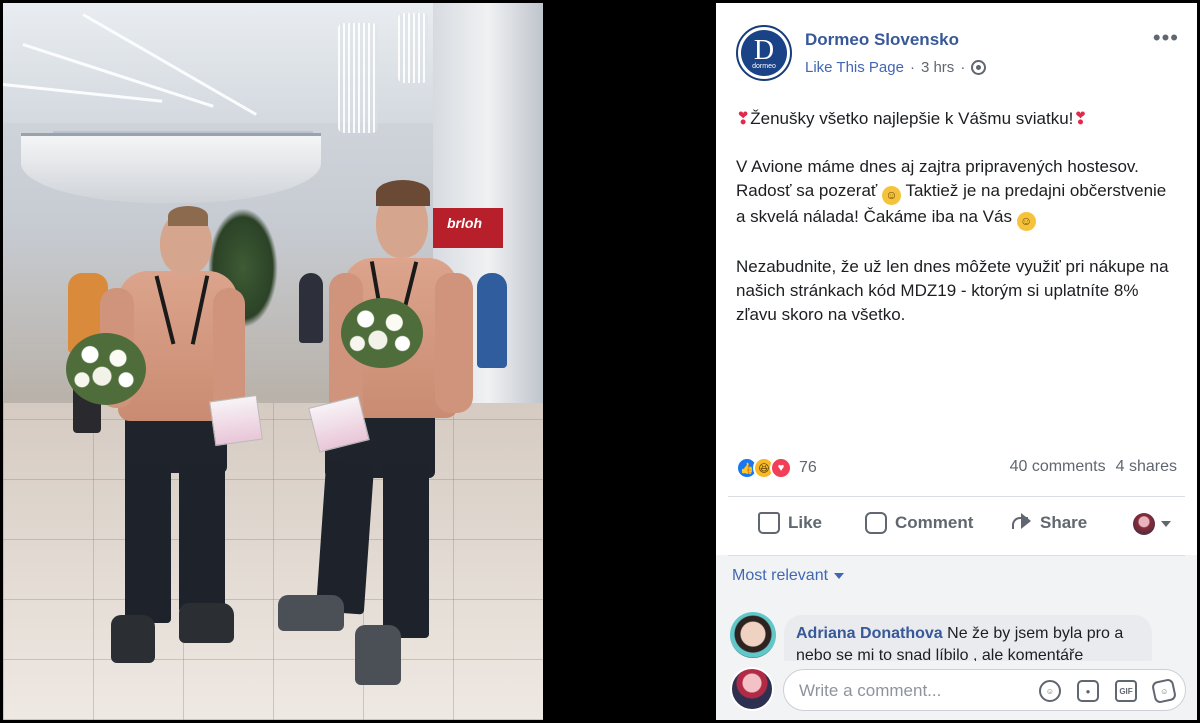 The width and height of the screenshot is (1200, 723). I want to click on comment-sort-dropdown: Most relevant, so click(788, 576).